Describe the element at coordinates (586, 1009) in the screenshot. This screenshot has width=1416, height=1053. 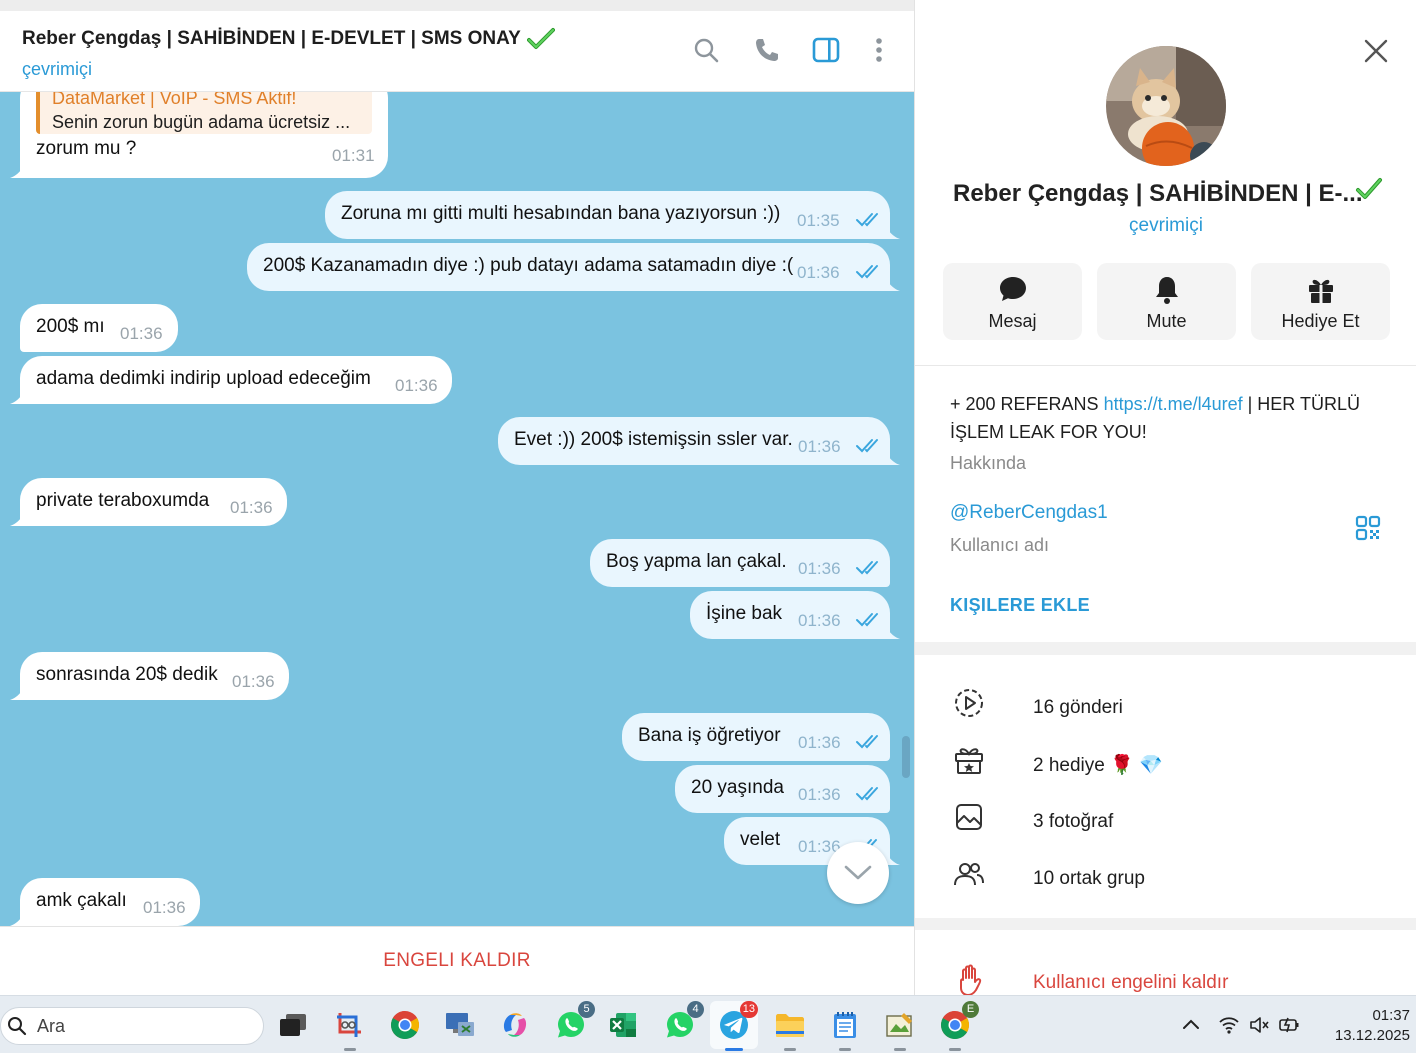
I see `whatsapp-badge: 5` at that location.